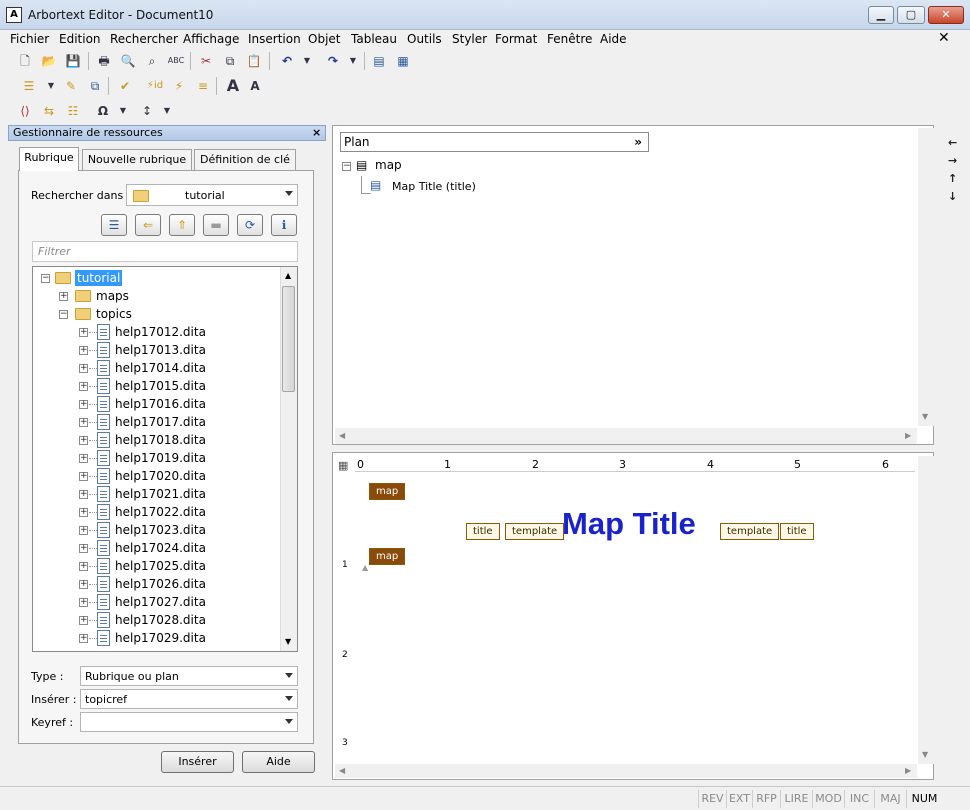 Image resolution: width=970 pixels, height=810 pixels. What do you see at coordinates (343, 465) in the screenshot?
I see `table-icon: ▦` at bounding box center [343, 465].